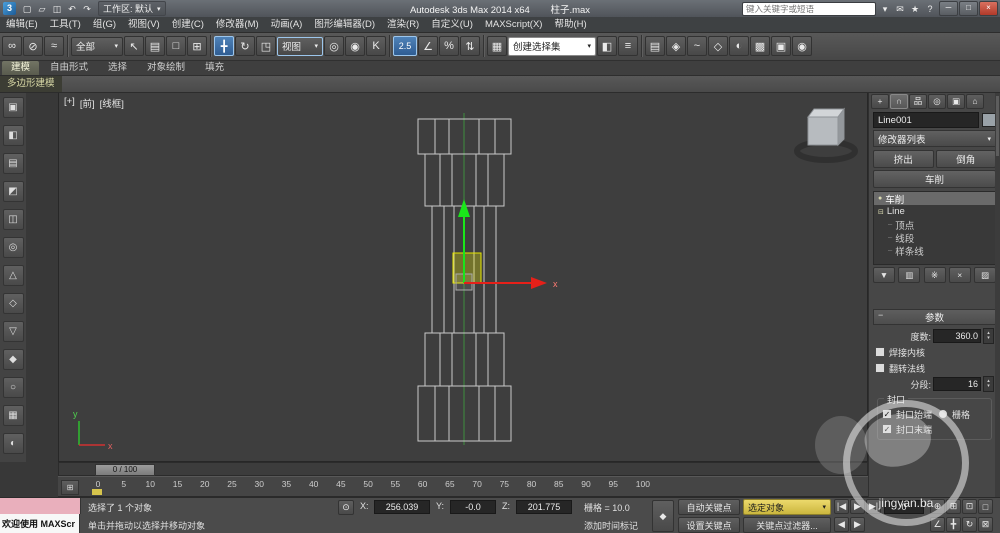 This screenshot has height=533, width=1000. I want to click on go-to-start-icon: |◀, so click(841, 506).